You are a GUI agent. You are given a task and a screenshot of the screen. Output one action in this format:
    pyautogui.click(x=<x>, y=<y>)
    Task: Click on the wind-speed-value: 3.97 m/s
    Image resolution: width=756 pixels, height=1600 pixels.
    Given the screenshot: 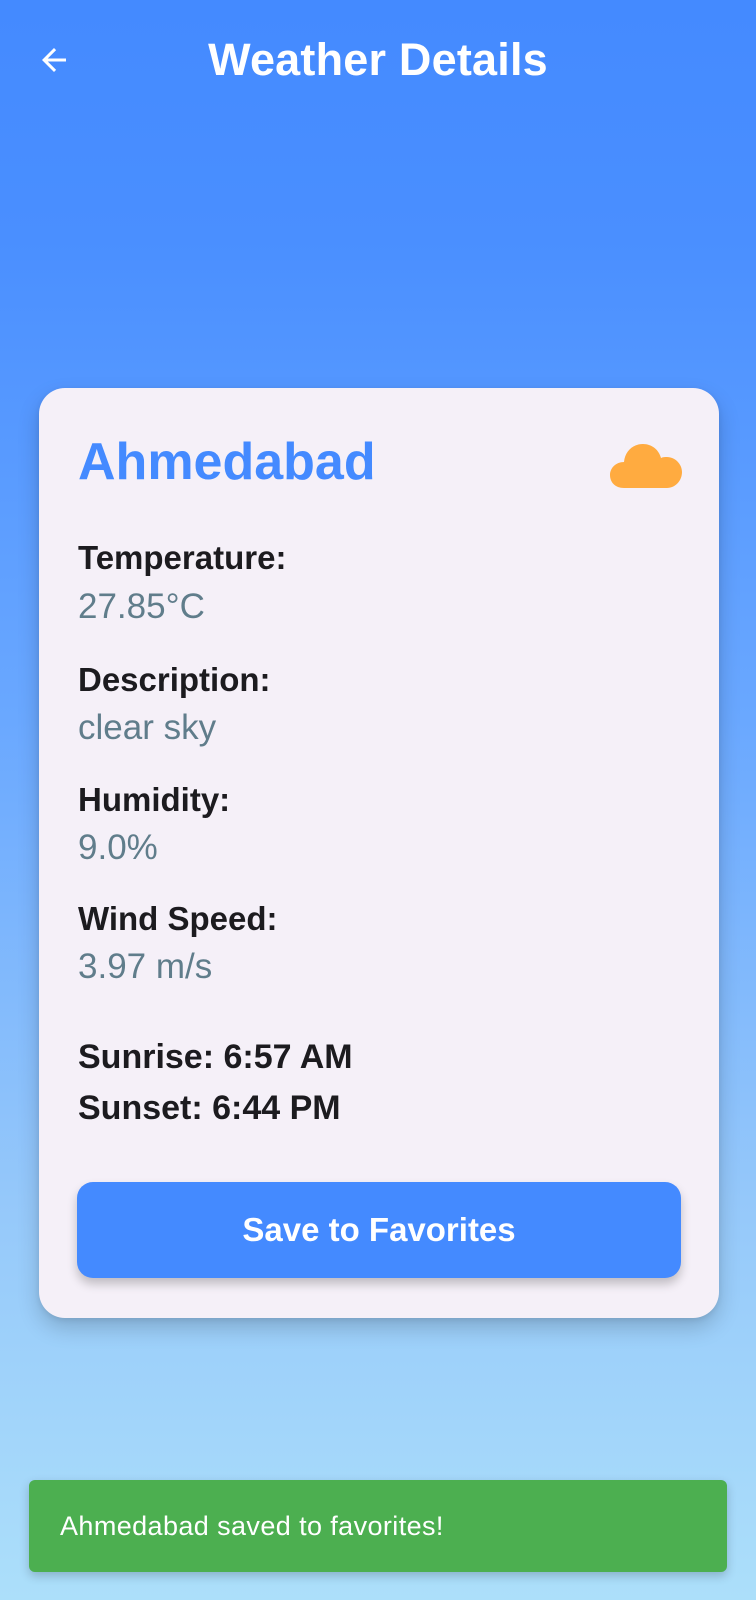 What is the action you would take?
    pyautogui.click(x=145, y=966)
    